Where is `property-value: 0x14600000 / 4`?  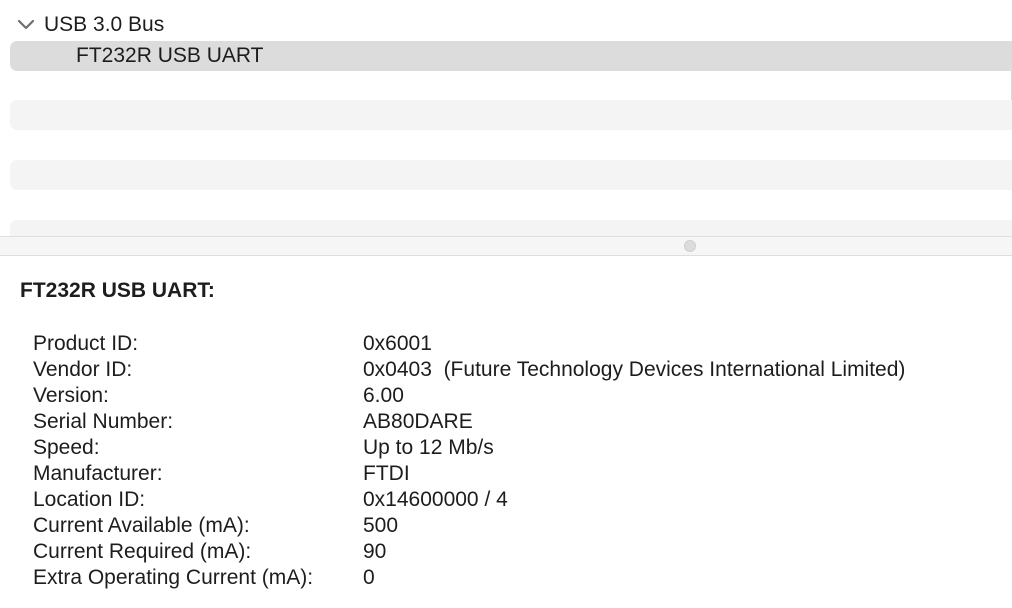
property-value: 0x14600000 / 4 is located at coordinates (435, 499).